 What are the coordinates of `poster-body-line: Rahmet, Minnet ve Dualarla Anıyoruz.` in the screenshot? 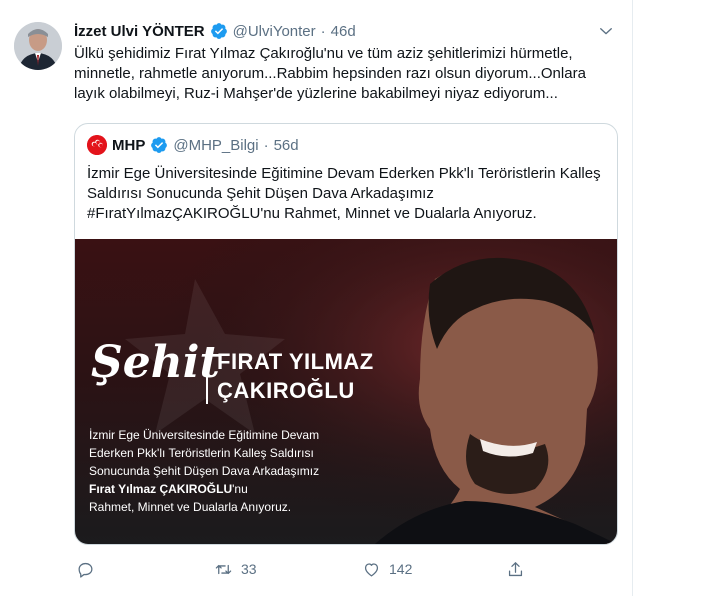 It's located at (190, 507).